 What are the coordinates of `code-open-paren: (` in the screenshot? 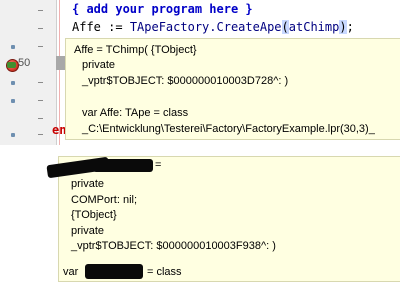 It's located at (285, 27).